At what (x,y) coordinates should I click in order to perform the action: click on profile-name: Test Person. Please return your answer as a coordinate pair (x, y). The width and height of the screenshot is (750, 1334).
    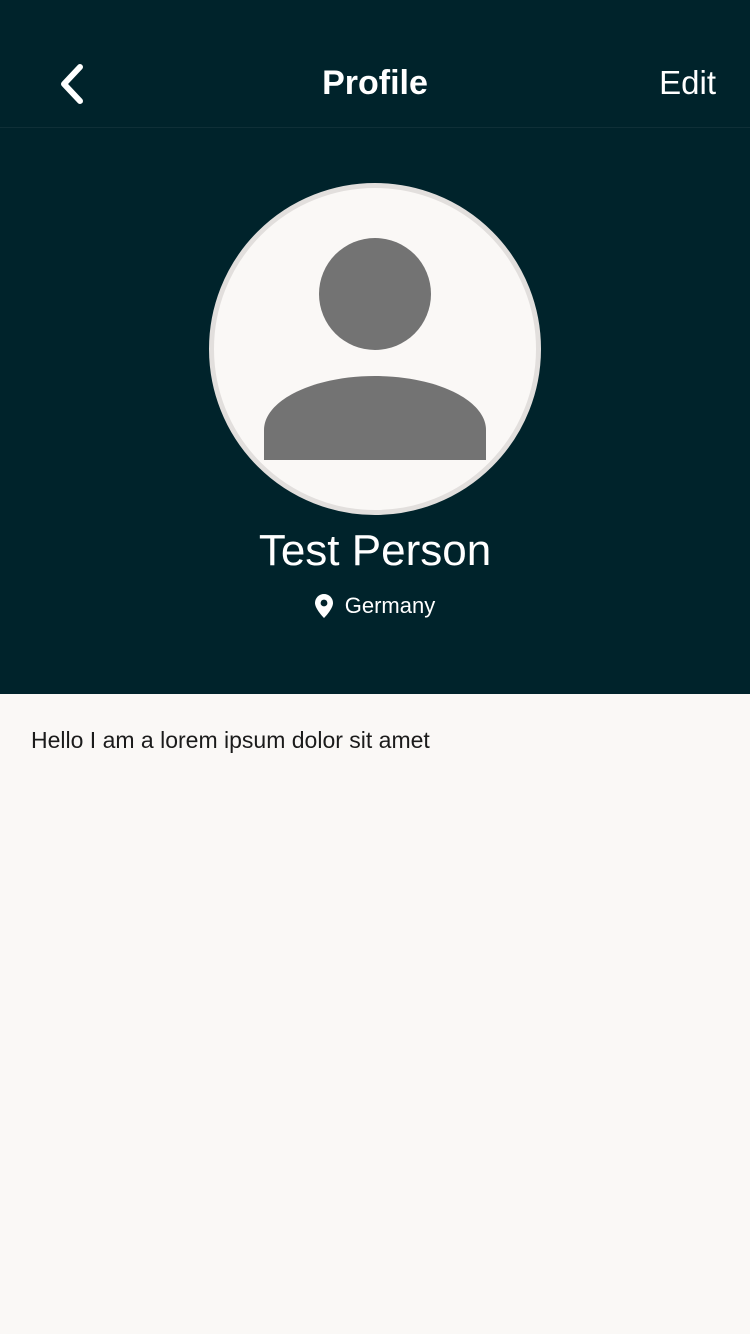
    Looking at the image, I should click on (375, 550).